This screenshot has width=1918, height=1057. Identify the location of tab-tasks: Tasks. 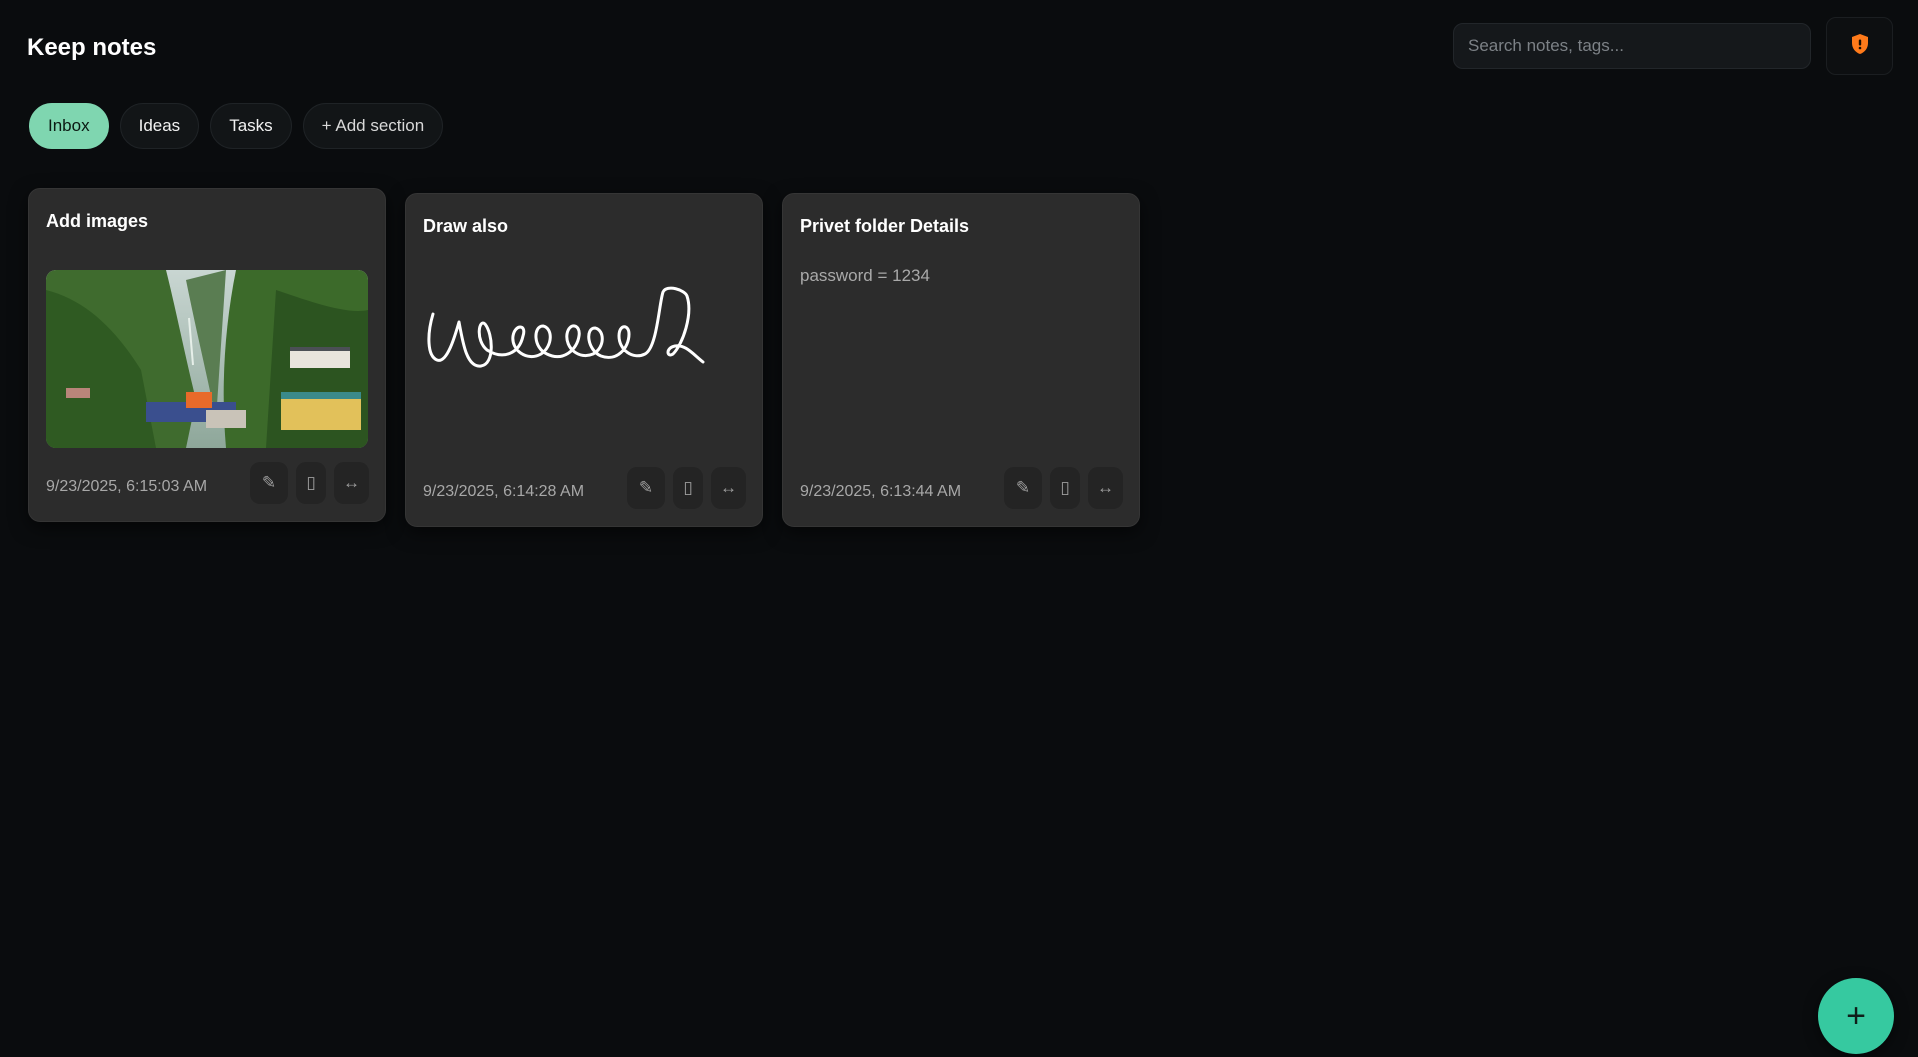
(251, 126).